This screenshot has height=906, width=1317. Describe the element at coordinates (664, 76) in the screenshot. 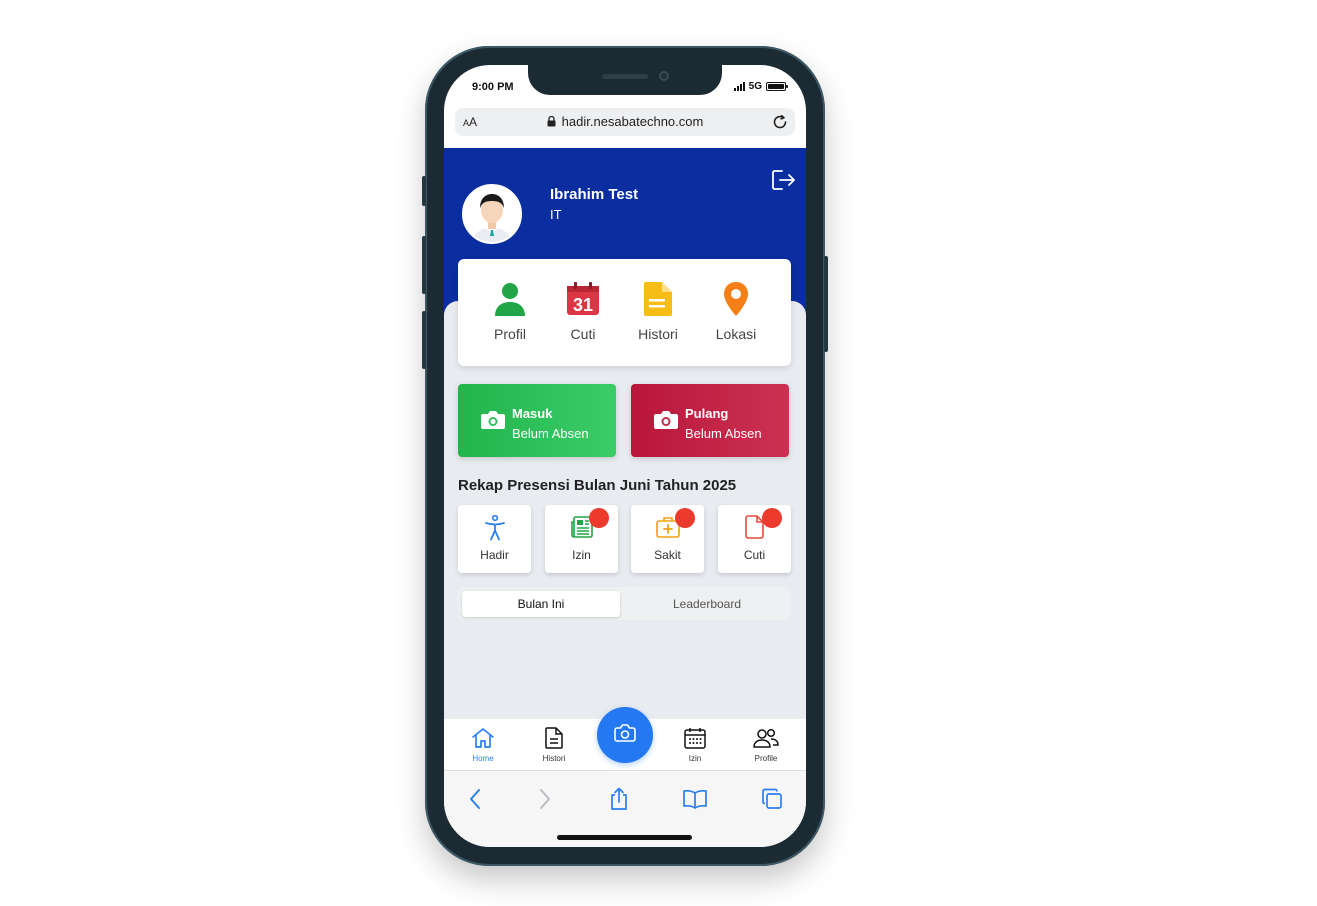

I see `front-camera` at that location.